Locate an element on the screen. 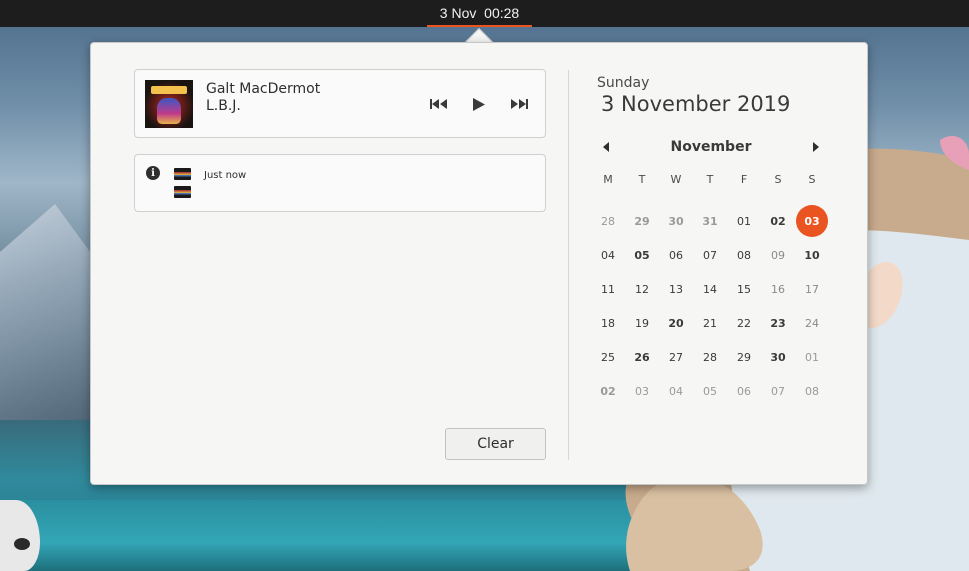  calendar-day-number: 23 is located at coordinates (778, 323).